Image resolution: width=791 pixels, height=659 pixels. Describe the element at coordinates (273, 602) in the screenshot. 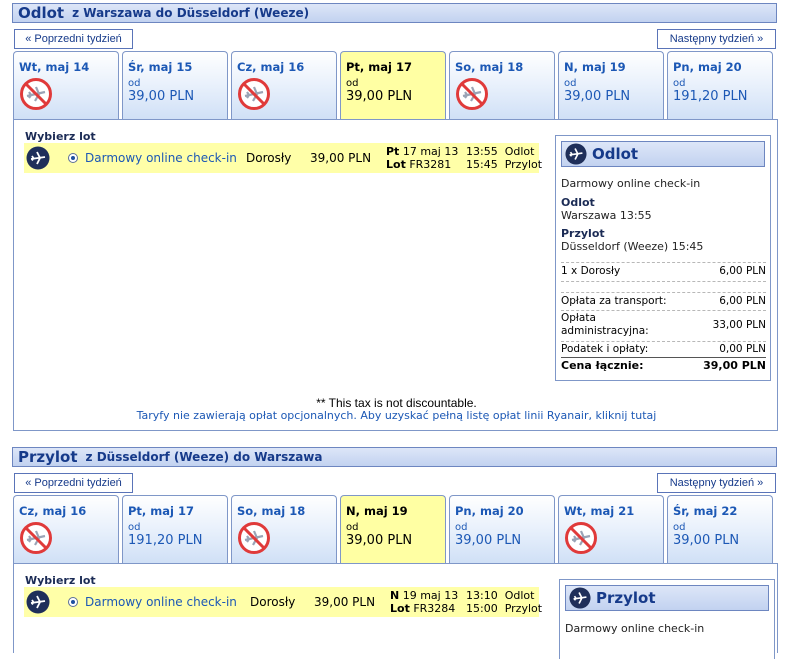

I see `passenger-type: Dorosły` at that location.